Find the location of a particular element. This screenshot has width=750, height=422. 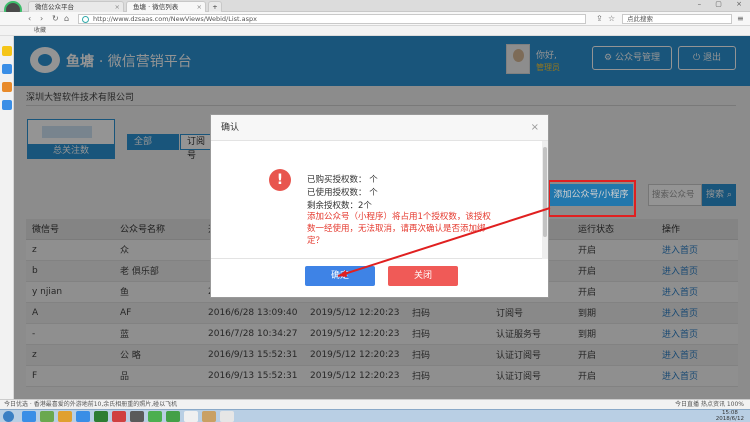

status-right: 今日直播 热点资讯 100% is located at coordinates (709, 404).